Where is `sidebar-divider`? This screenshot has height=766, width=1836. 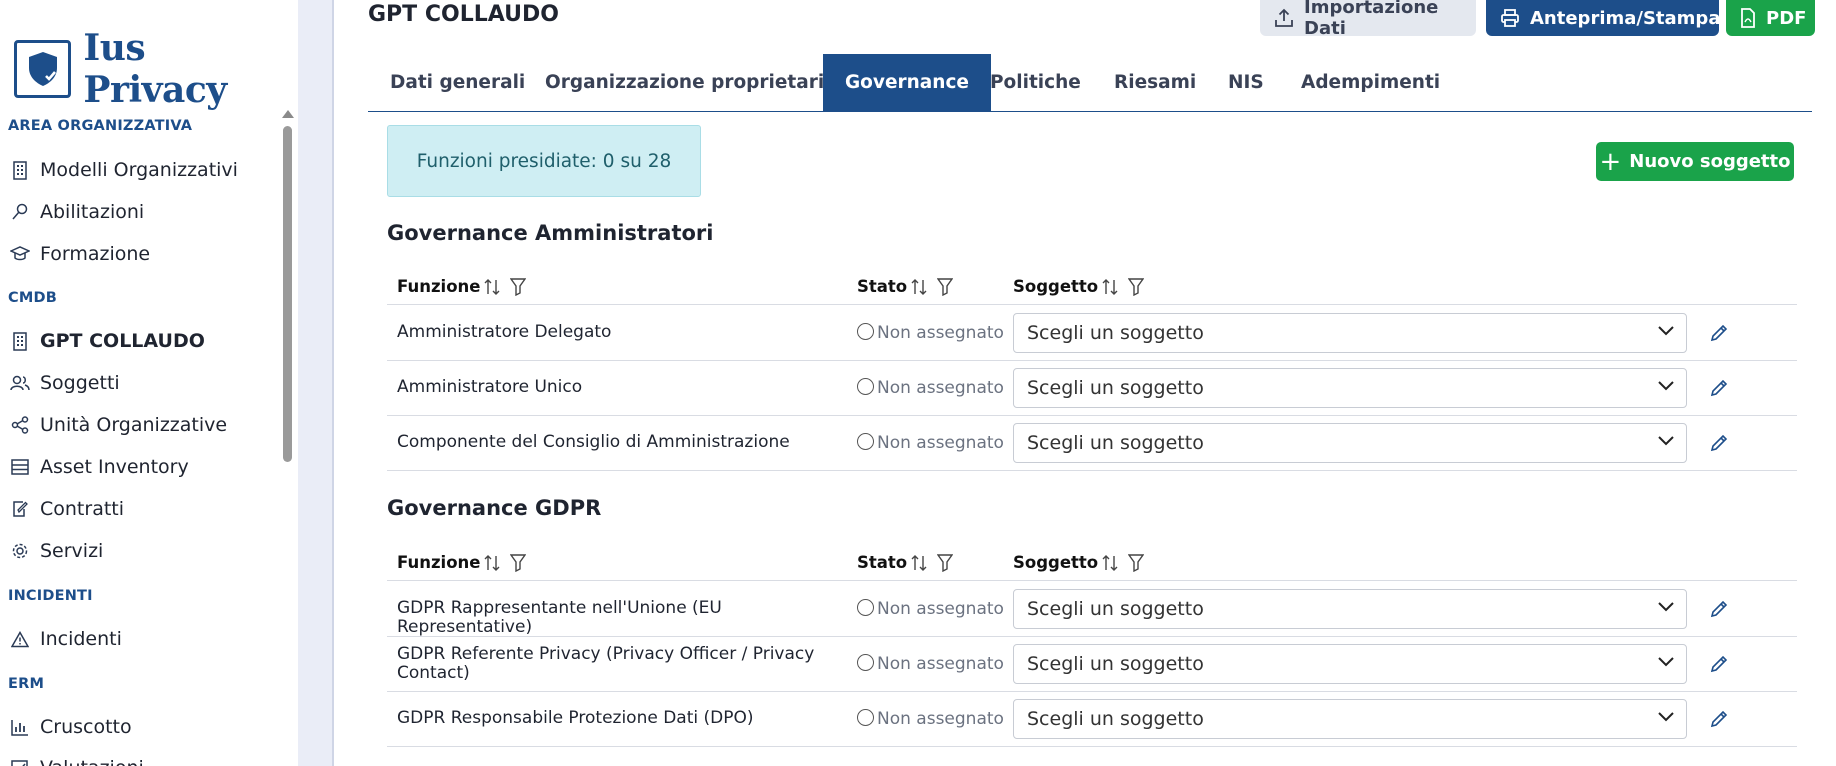 sidebar-divider is located at coordinates (316, 383).